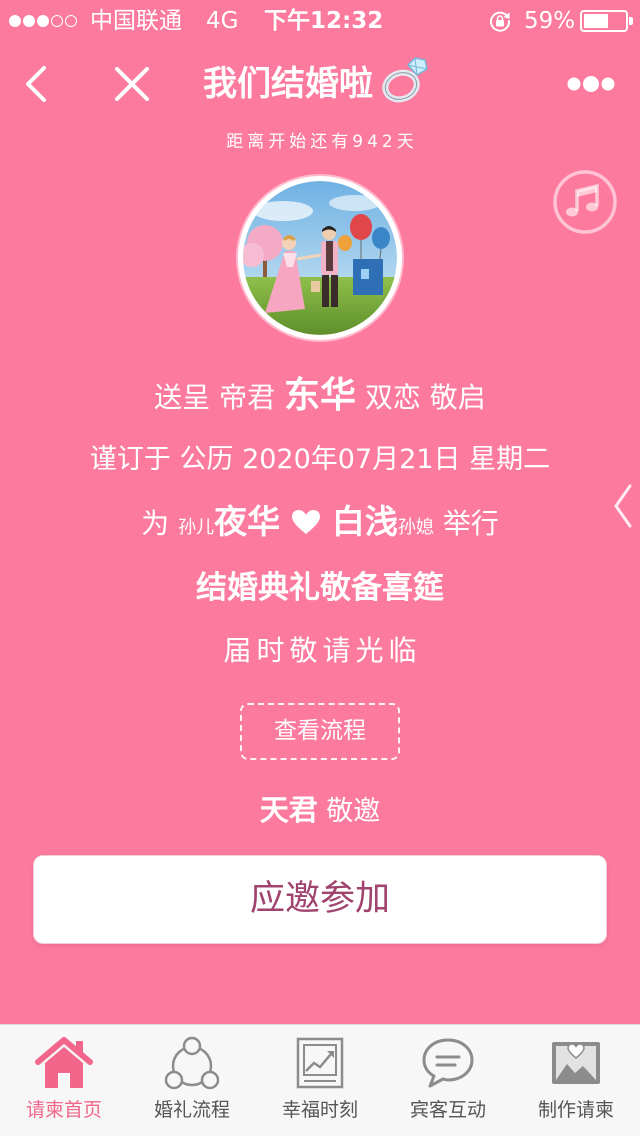  I want to click on bride-title: 孙媳, so click(415, 527).